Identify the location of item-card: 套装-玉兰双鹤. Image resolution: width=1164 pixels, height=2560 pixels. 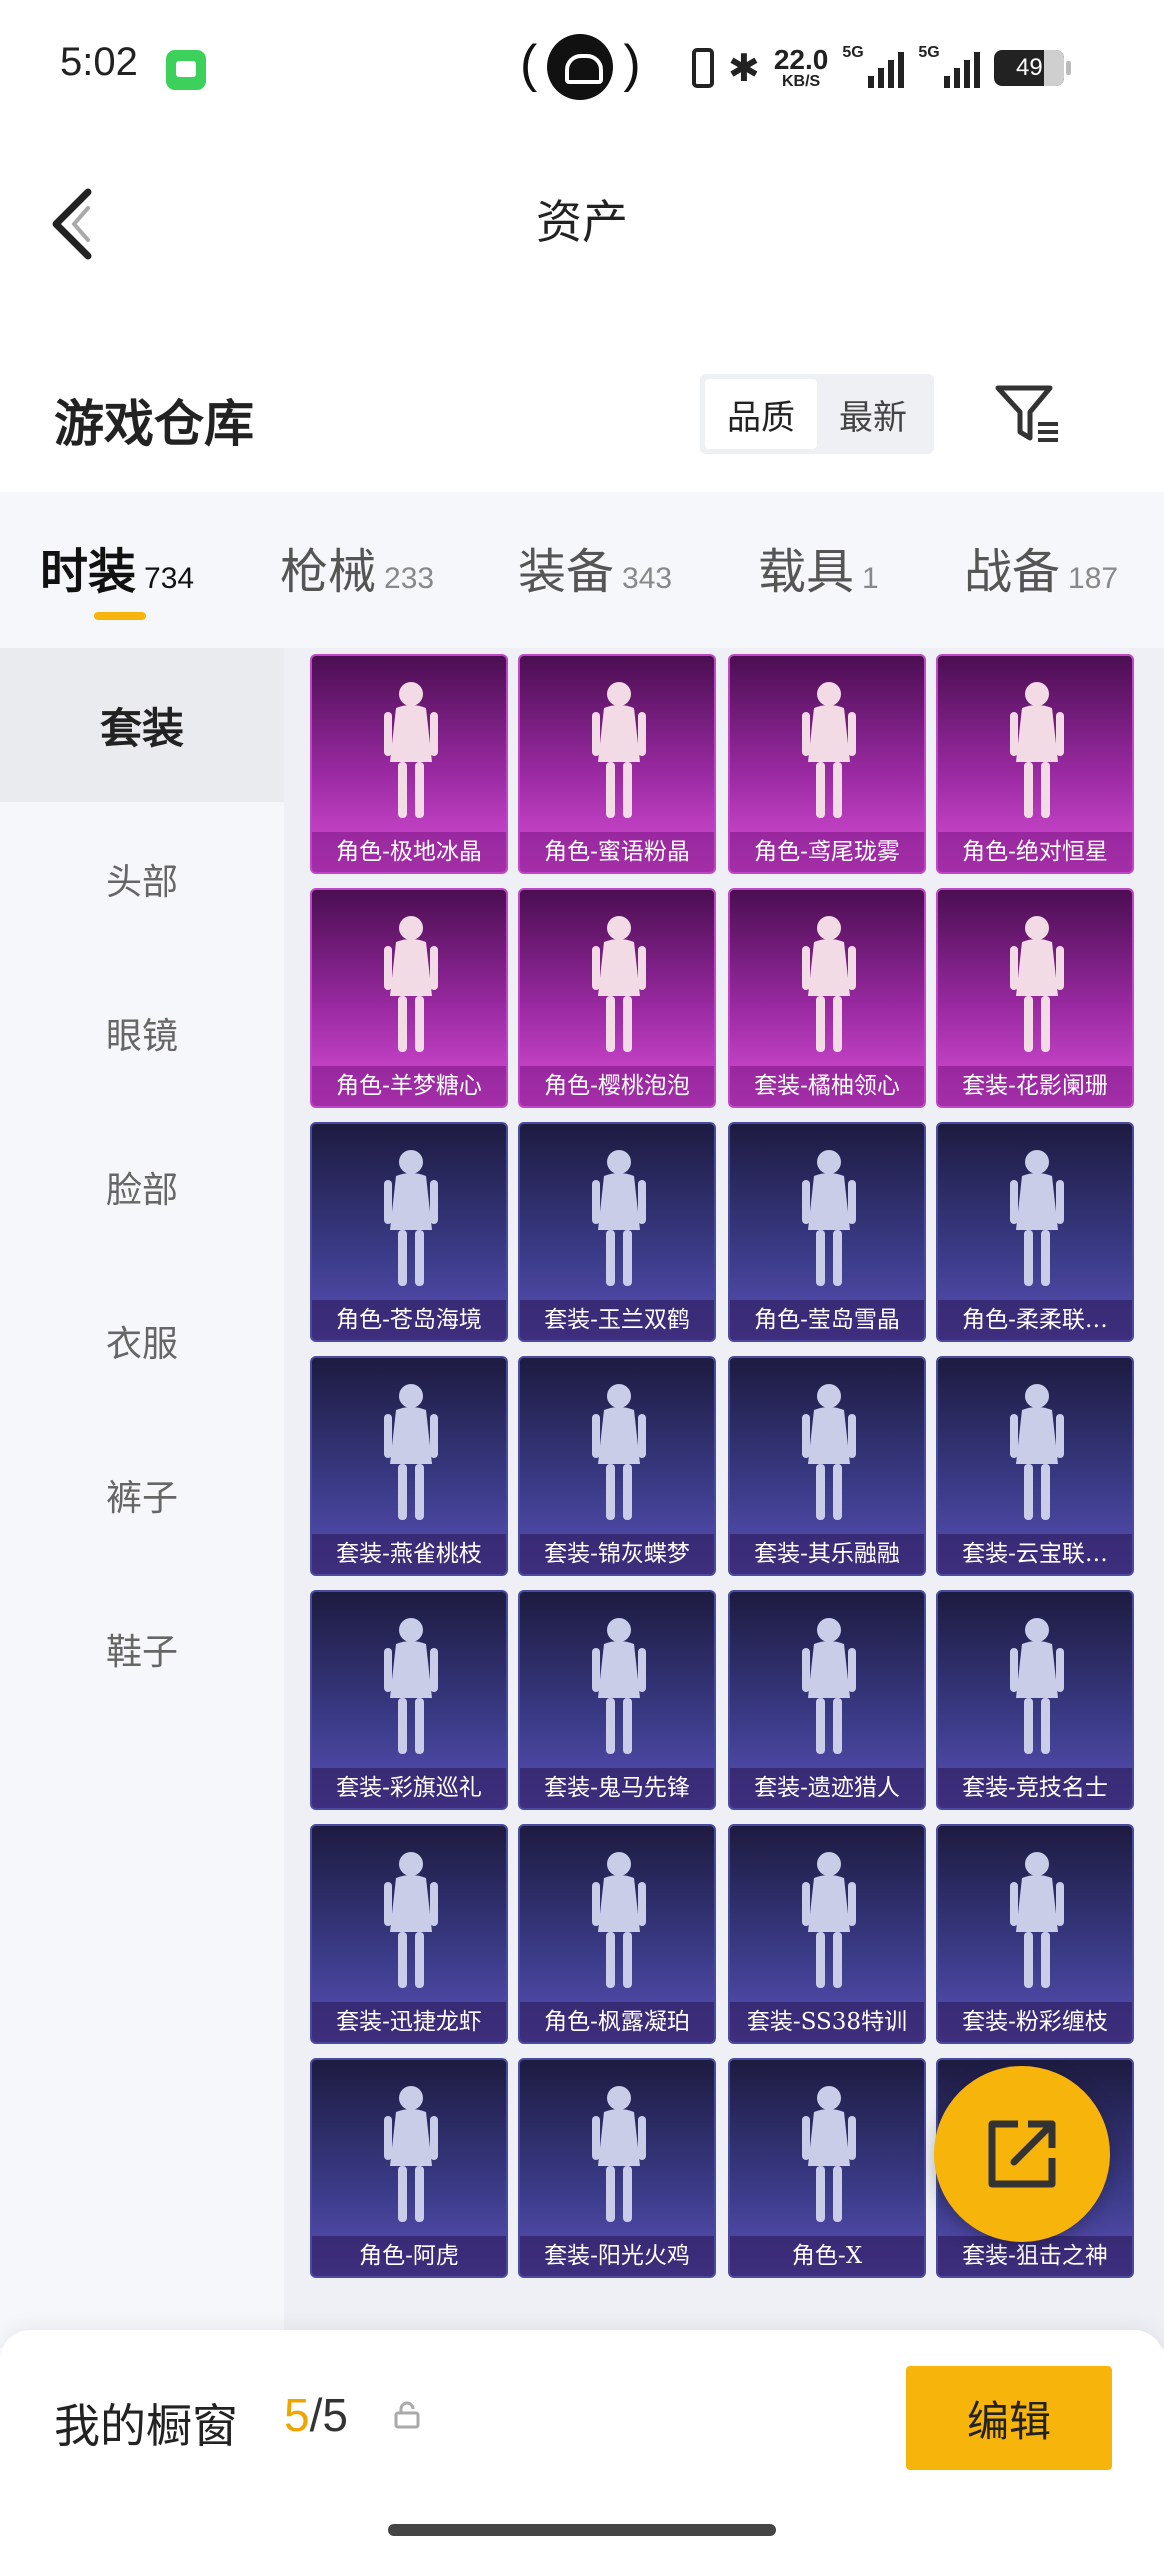
(617, 1232).